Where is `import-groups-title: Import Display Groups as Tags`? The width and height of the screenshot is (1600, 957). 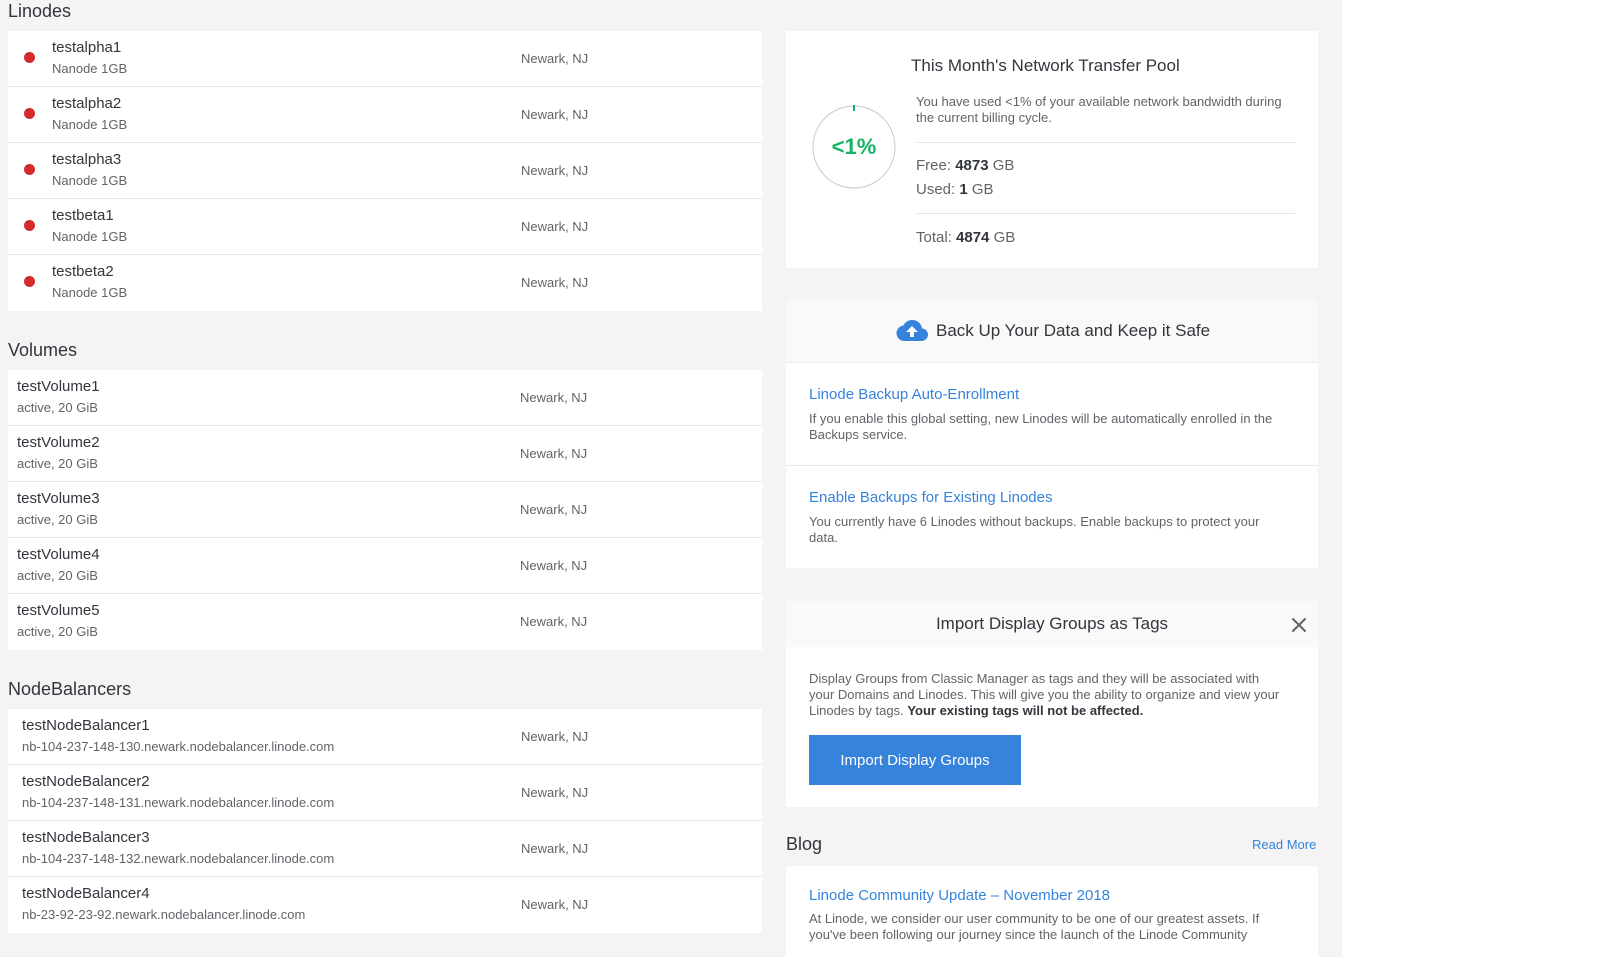
import-groups-title: Import Display Groups as Tags is located at coordinates (1052, 623).